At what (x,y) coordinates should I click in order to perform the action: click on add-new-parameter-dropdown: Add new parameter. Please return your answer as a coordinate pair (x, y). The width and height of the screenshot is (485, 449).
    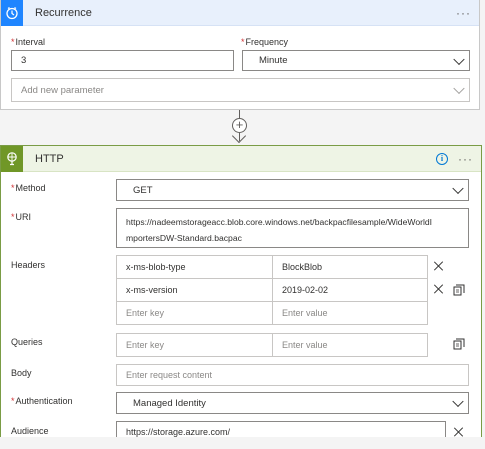
    Looking at the image, I should click on (240, 90).